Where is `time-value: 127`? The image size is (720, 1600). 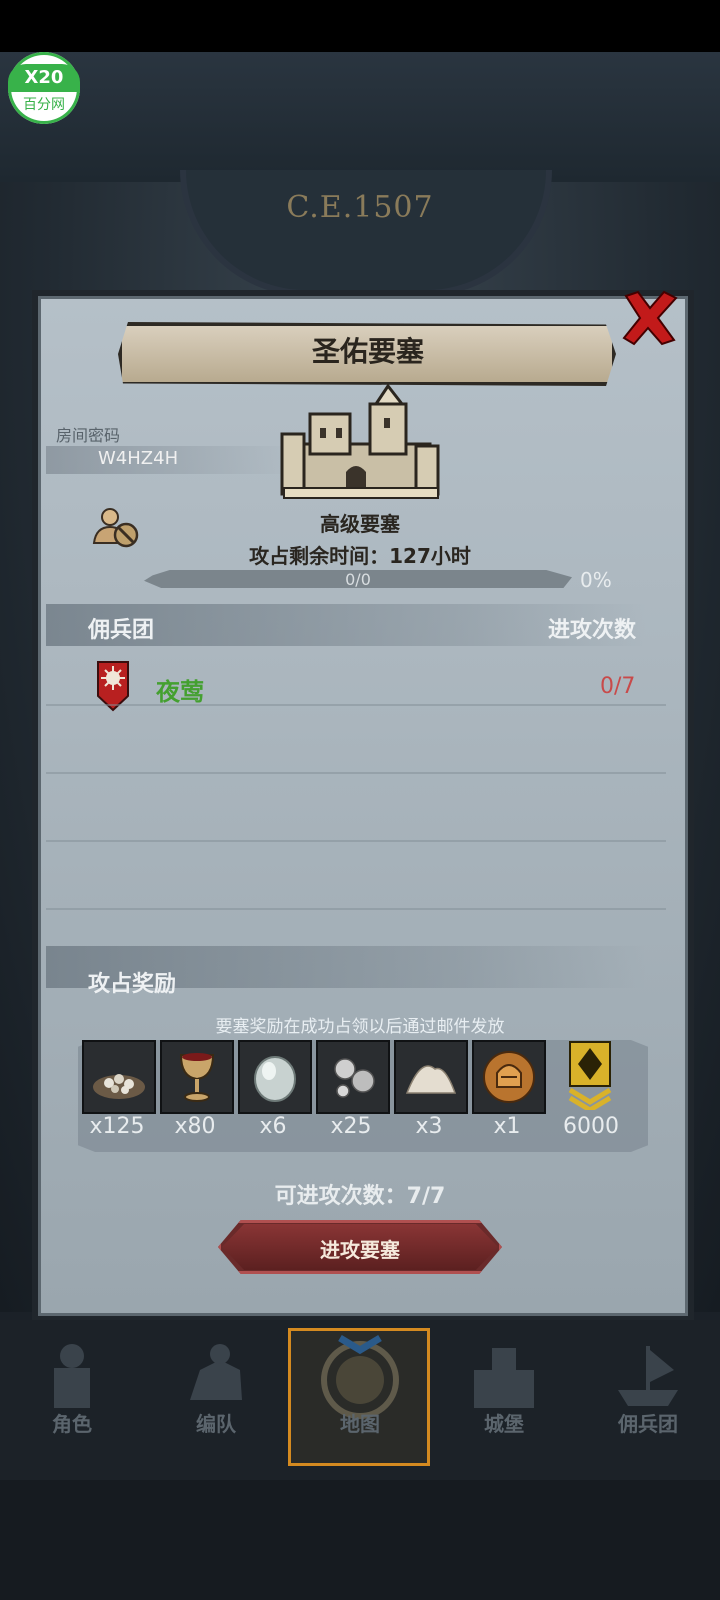
time-value: 127 is located at coordinates (410, 556).